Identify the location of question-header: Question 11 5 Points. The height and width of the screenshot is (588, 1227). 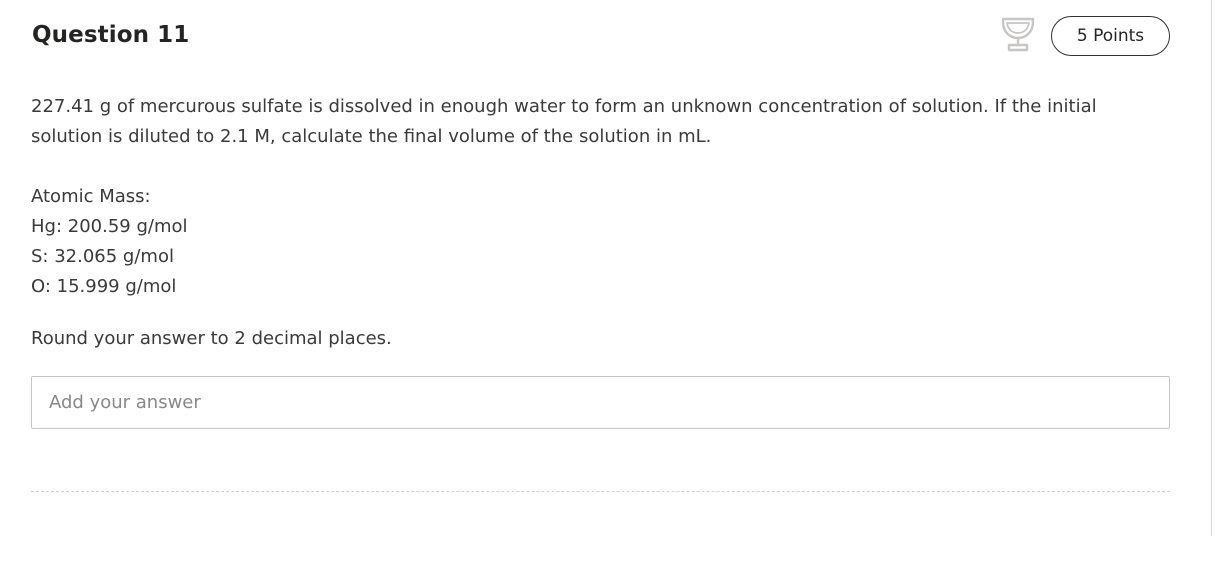
(601, 37).